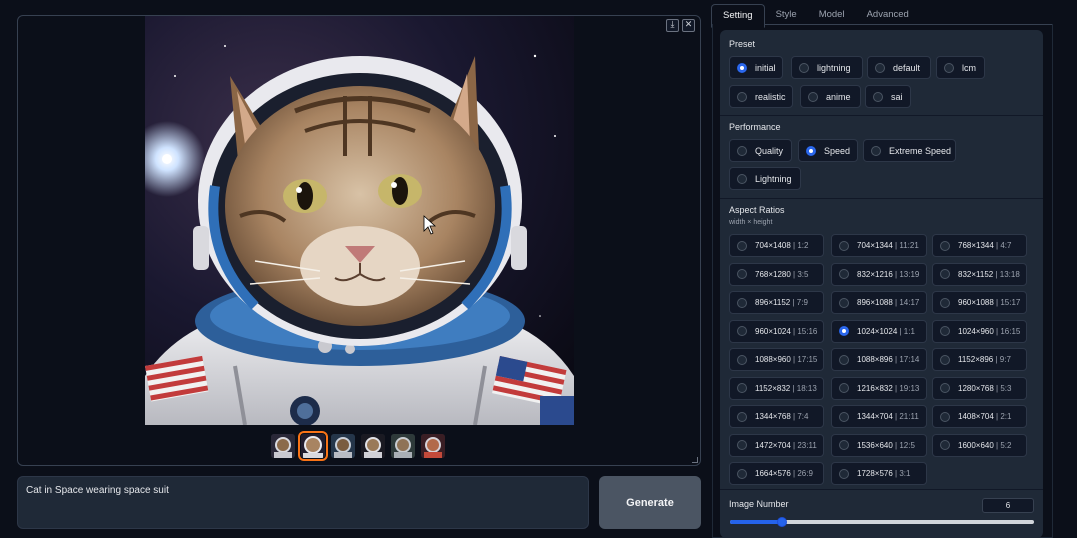 The height and width of the screenshot is (538, 1077). I want to click on aspect-ratio-ratio: 15:17, so click(1010, 302).